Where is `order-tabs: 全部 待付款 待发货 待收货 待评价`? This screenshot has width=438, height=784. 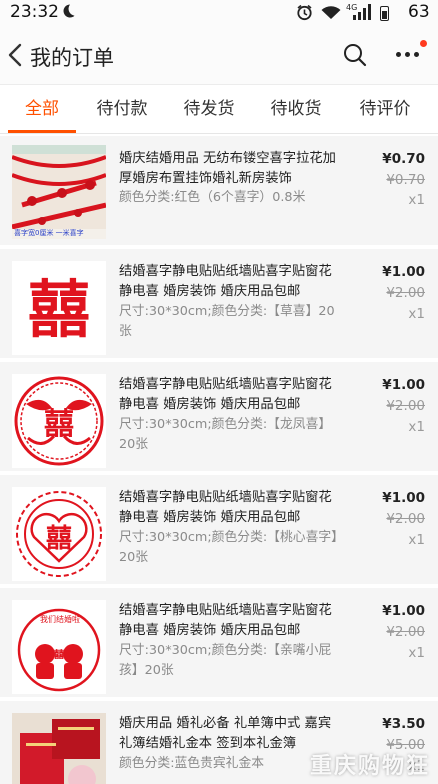
order-tabs: 全部 待付款 待发货 待收货 待评价 is located at coordinates (219, 109).